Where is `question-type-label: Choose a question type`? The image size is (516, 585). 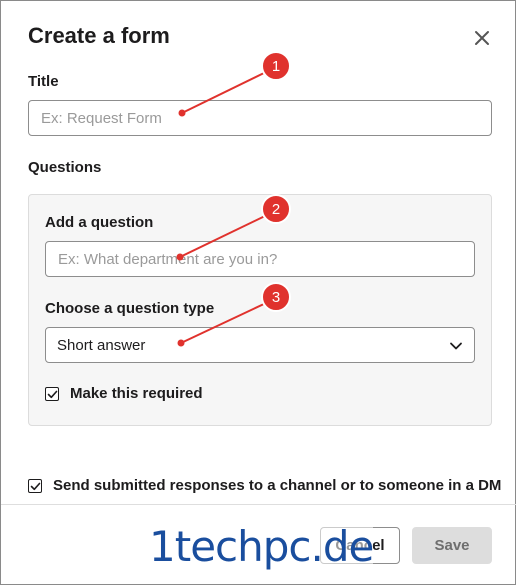 question-type-label: Choose a question type is located at coordinates (130, 308).